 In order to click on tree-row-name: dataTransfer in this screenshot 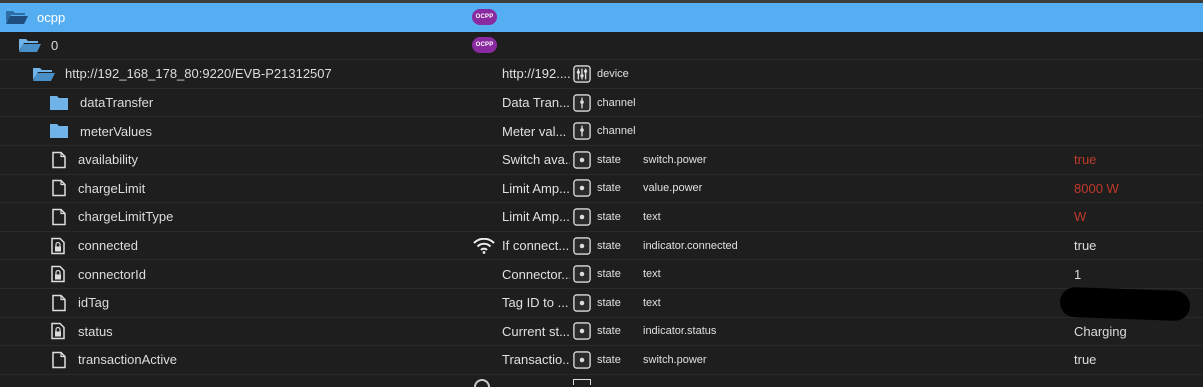, I will do `click(117, 103)`.